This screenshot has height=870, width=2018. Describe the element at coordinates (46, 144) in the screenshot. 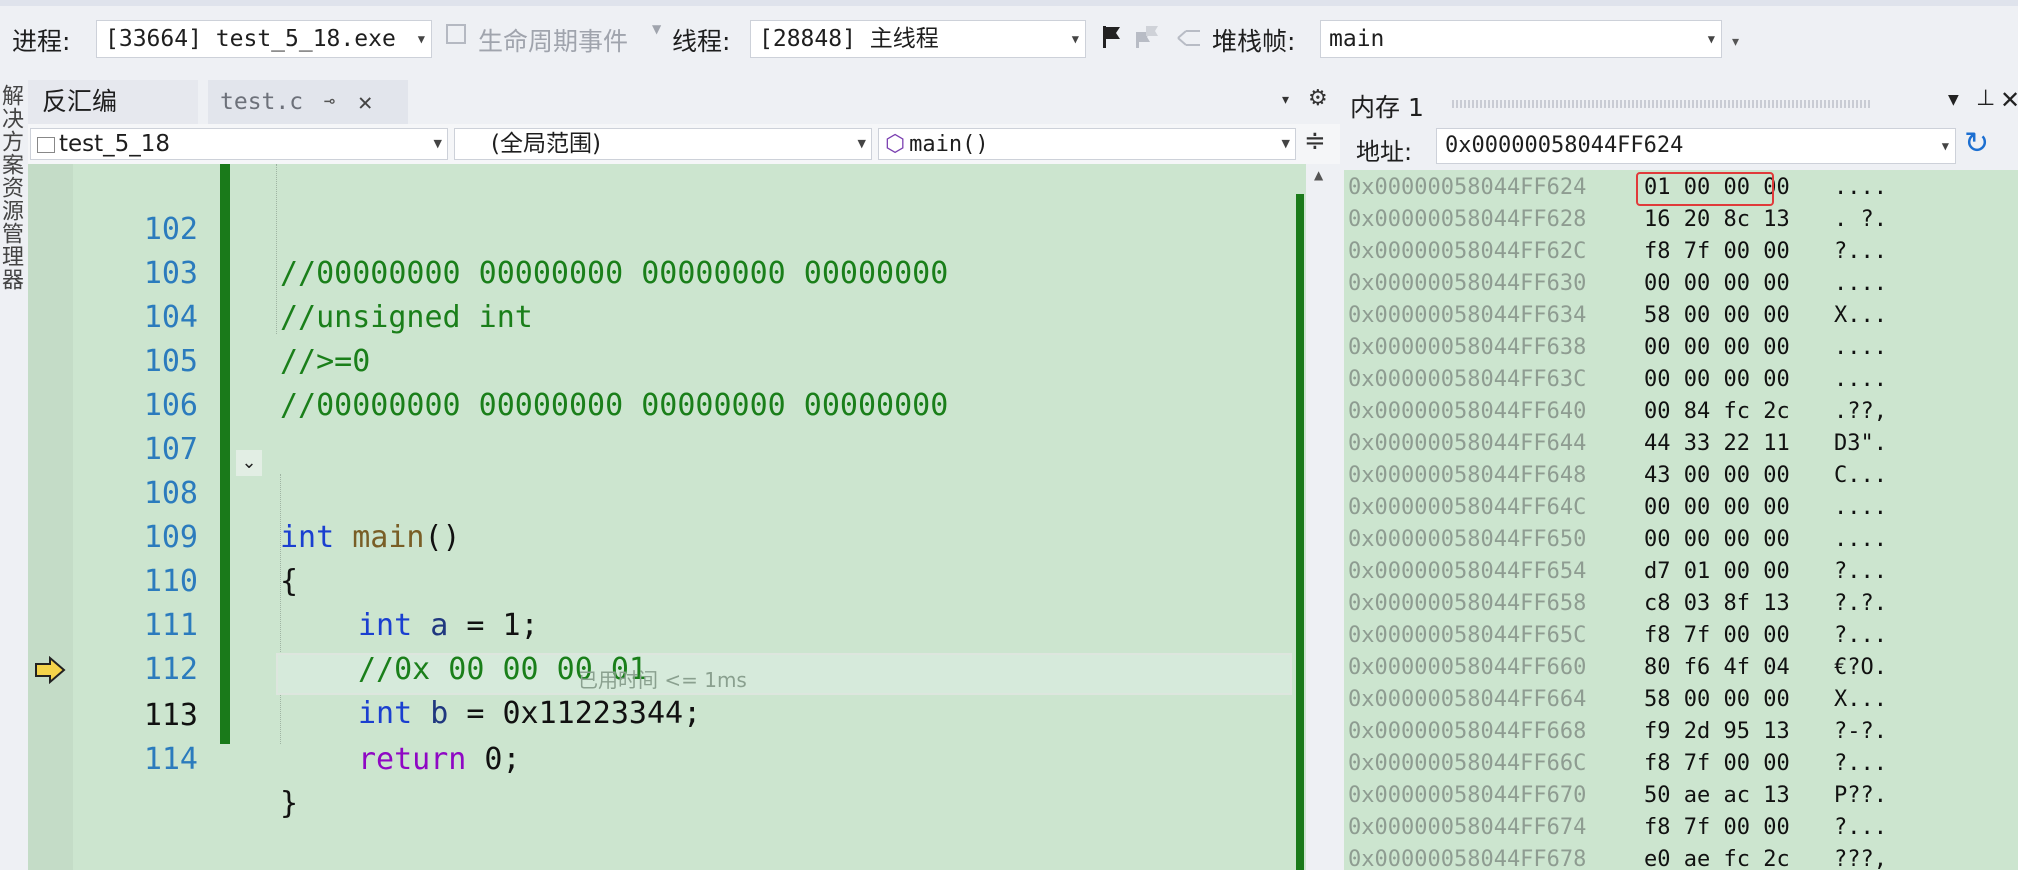

I see `project-icon` at that location.